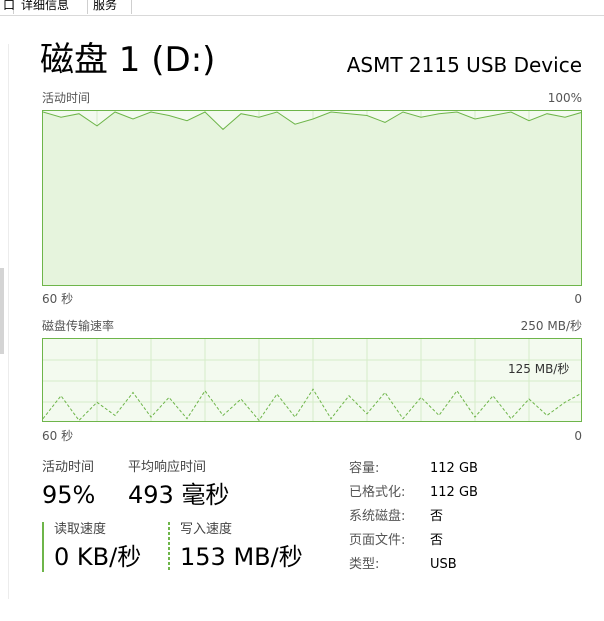 The width and height of the screenshot is (604, 621). I want to click on formatted-value: 112 GB, so click(454, 492).